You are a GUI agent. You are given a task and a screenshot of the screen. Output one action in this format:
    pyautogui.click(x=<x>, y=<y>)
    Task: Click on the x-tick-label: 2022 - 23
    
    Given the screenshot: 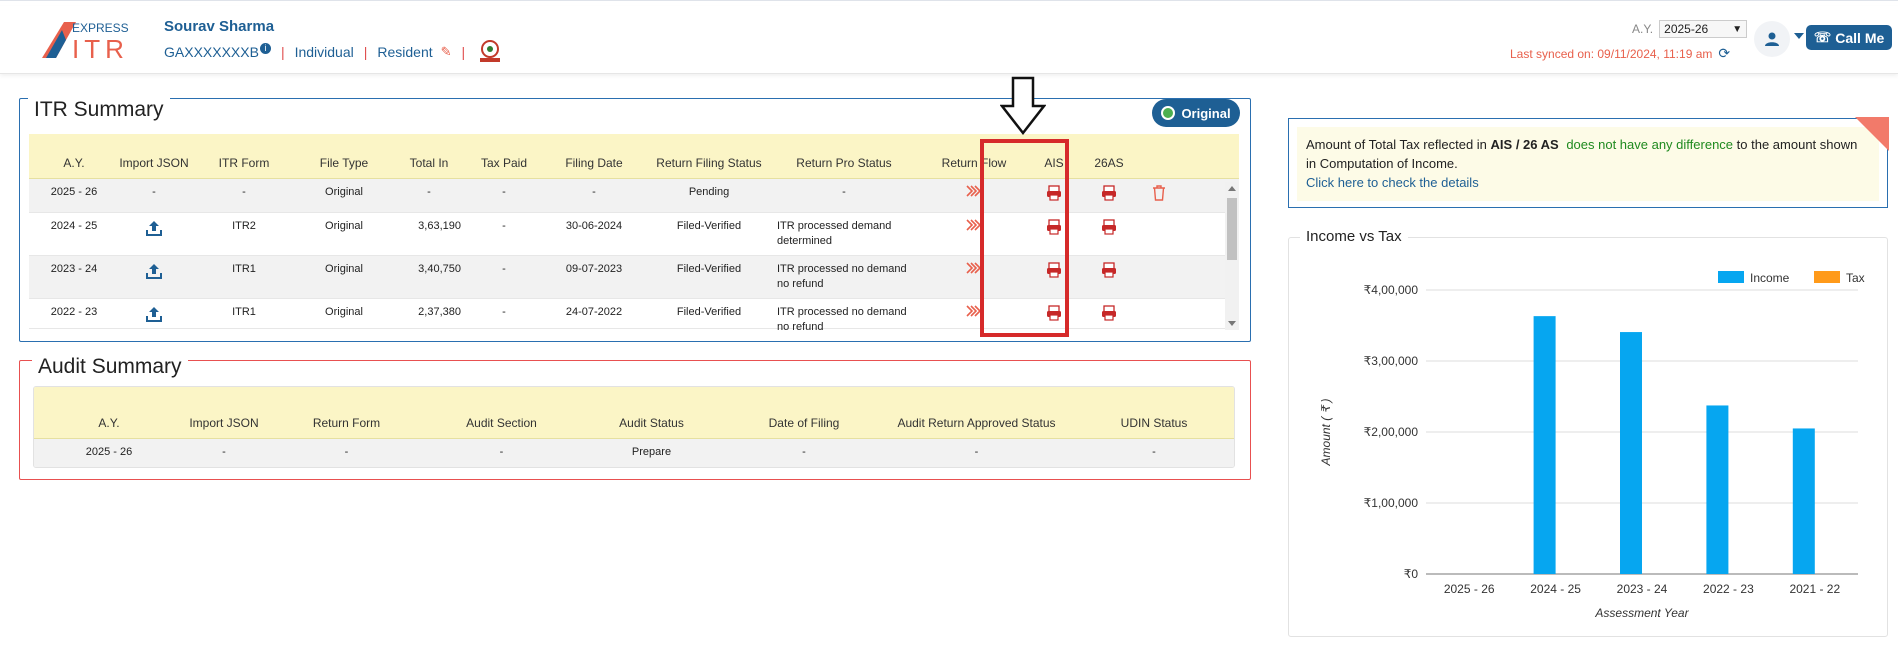 What is the action you would take?
    pyautogui.click(x=1728, y=589)
    